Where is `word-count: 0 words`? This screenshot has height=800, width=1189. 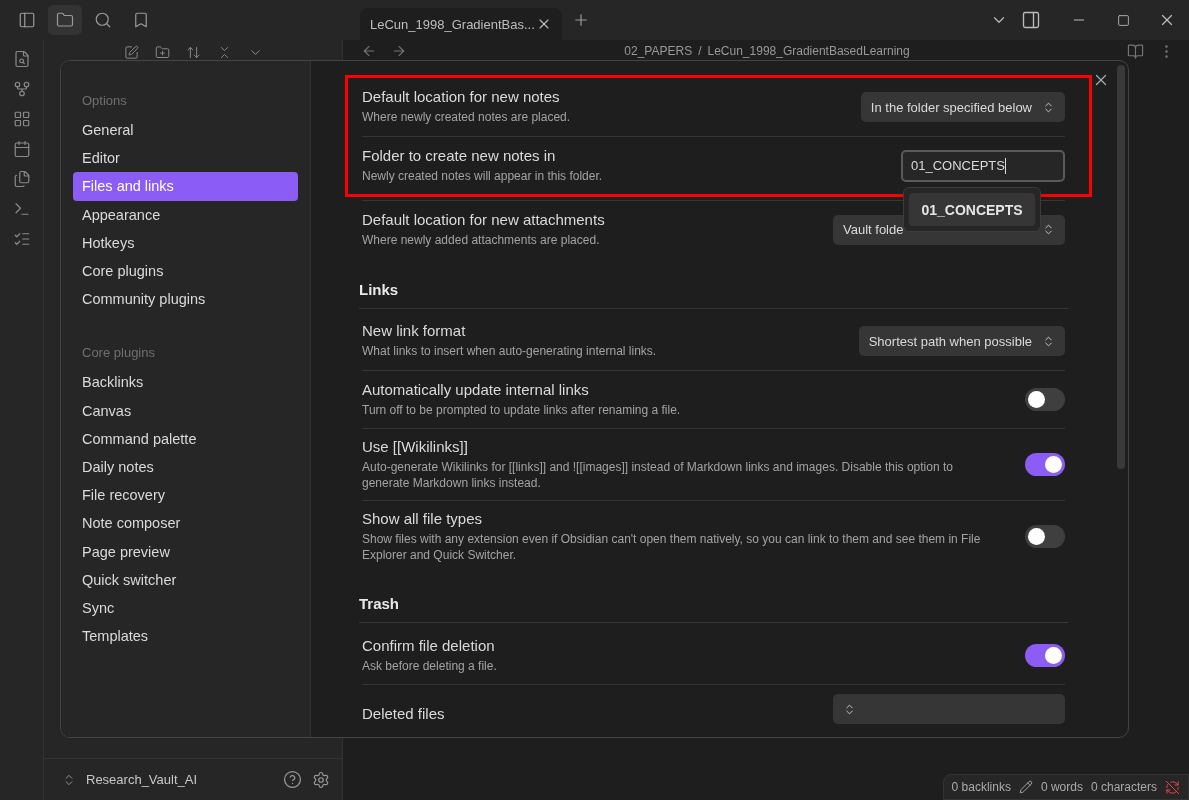 word-count: 0 words is located at coordinates (1061, 787).